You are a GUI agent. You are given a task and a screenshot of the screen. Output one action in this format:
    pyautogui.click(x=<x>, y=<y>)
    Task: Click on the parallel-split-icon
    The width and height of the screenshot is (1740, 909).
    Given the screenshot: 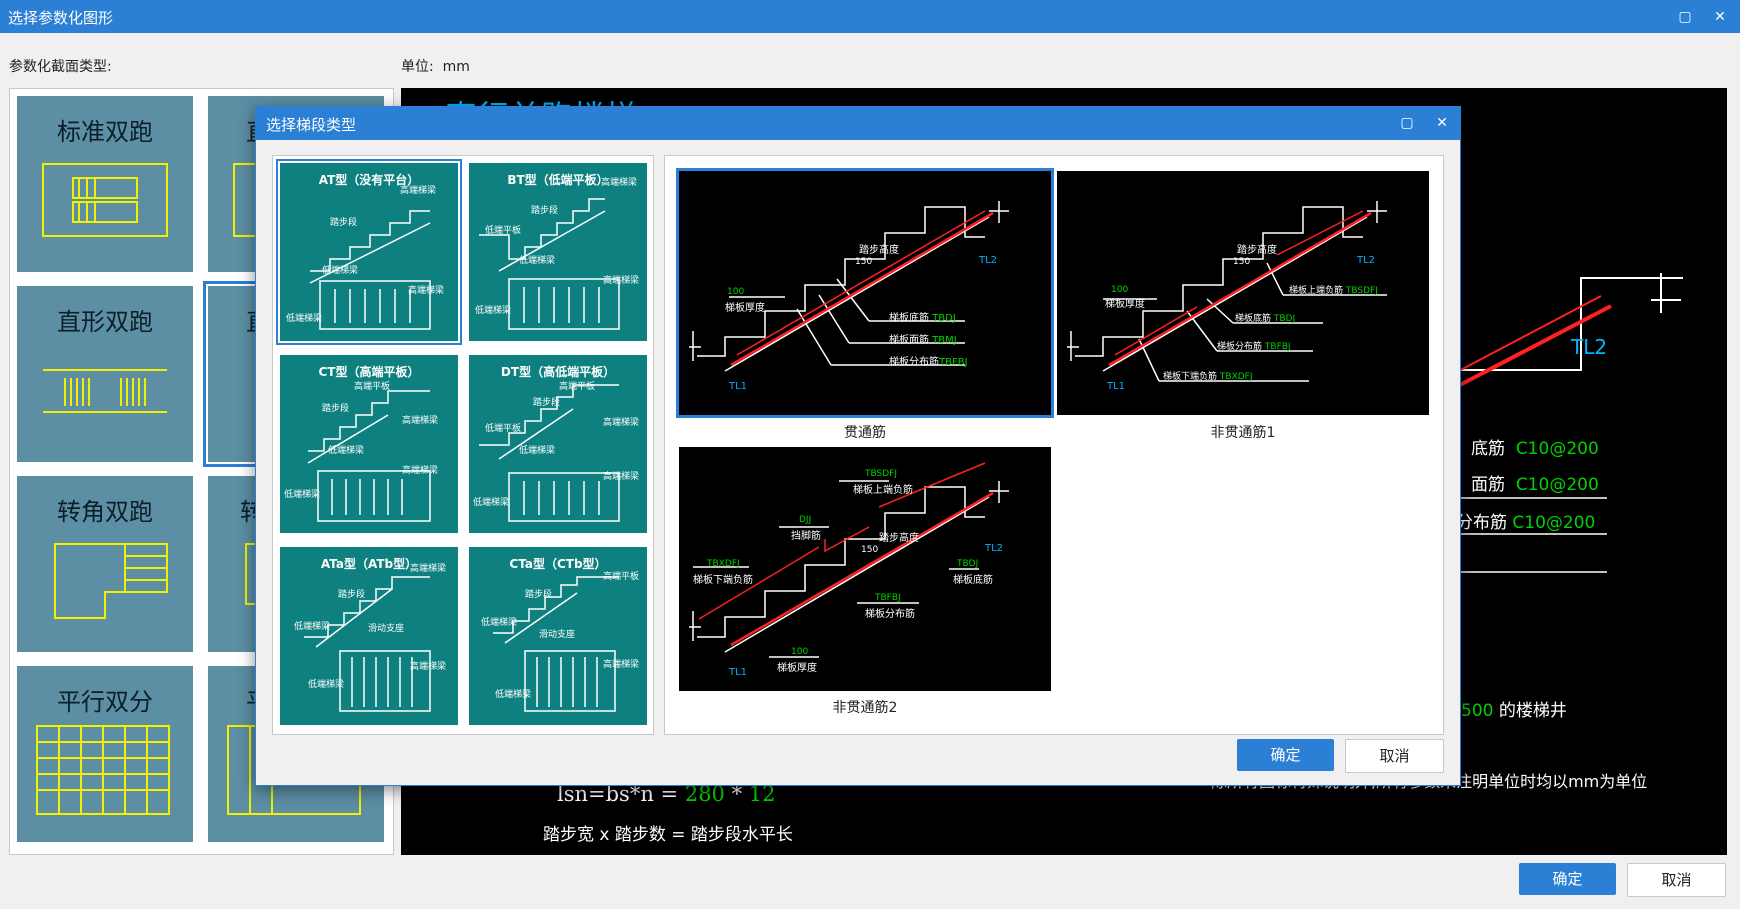 What is the action you would take?
    pyautogui.click(x=103, y=770)
    